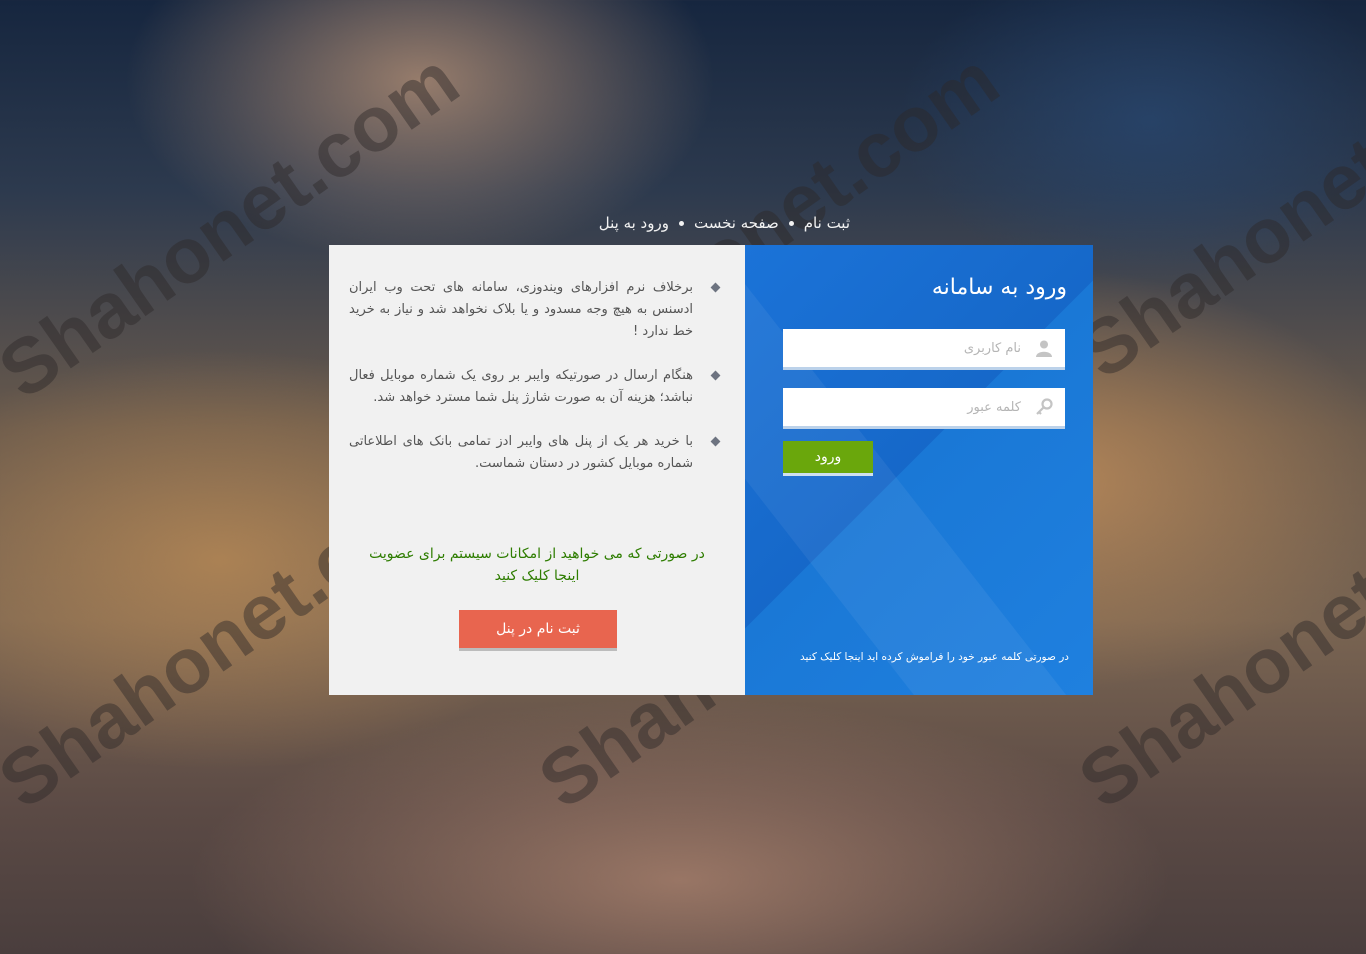  I want to click on login-title: ورود به سامانه, so click(999, 287).